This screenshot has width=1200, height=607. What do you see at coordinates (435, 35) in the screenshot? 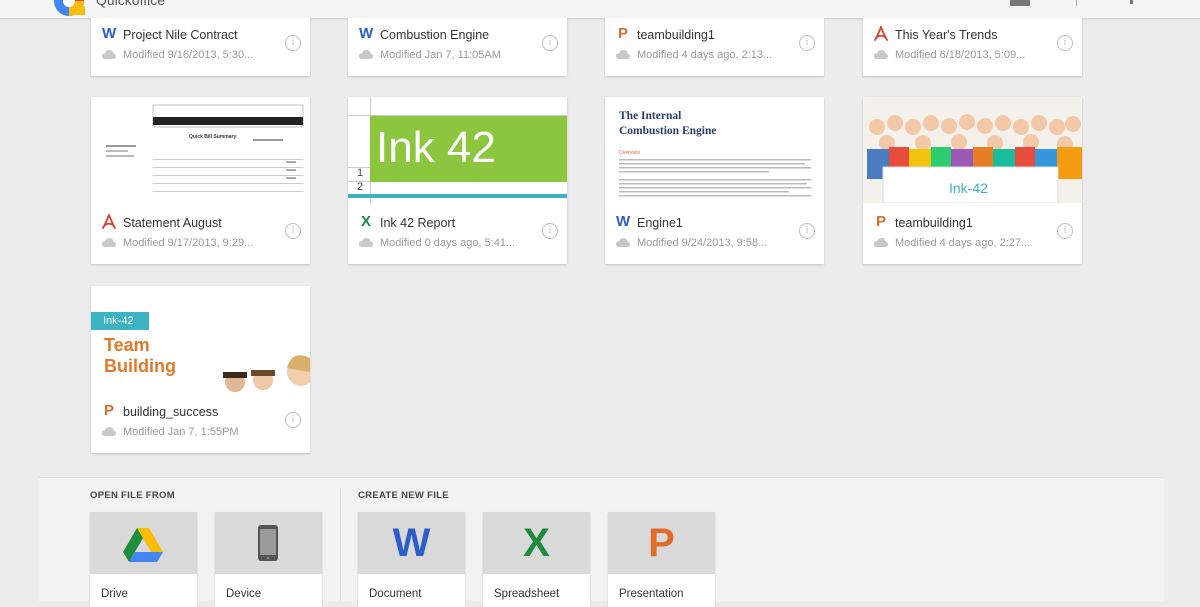
I see `file-name: Combustion Engine` at bounding box center [435, 35].